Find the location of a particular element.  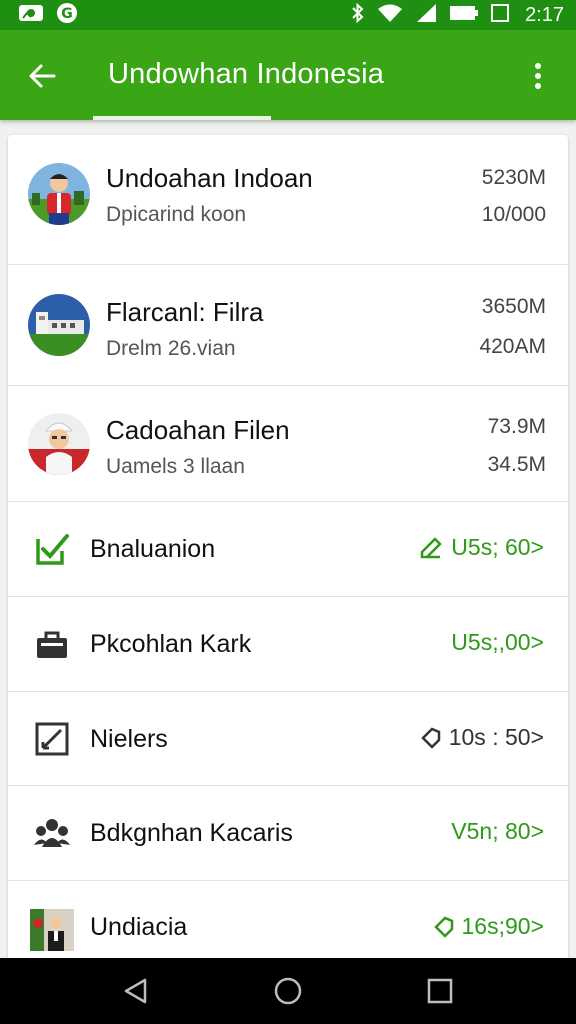

section-value: 16s;90> is located at coordinates (489, 926).